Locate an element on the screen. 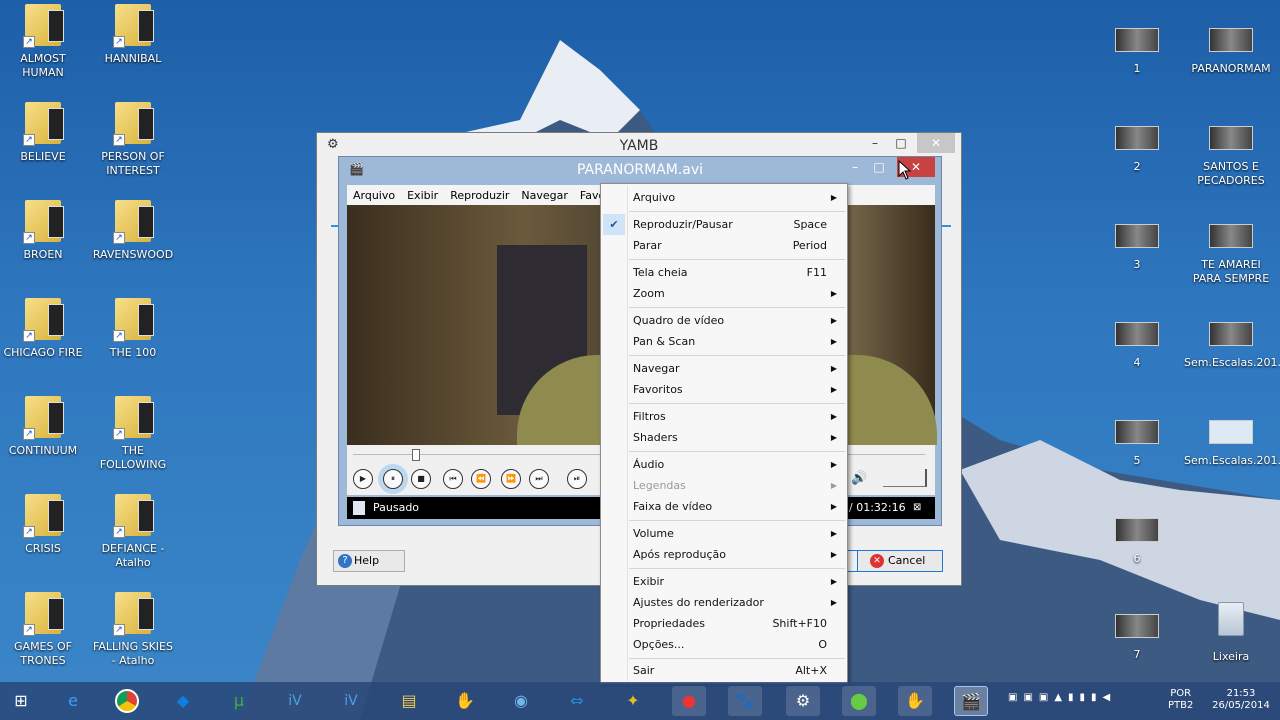 This screenshot has width=1280, height=720. desktop-icon-2: 2 is located at coordinates (1137, 146).